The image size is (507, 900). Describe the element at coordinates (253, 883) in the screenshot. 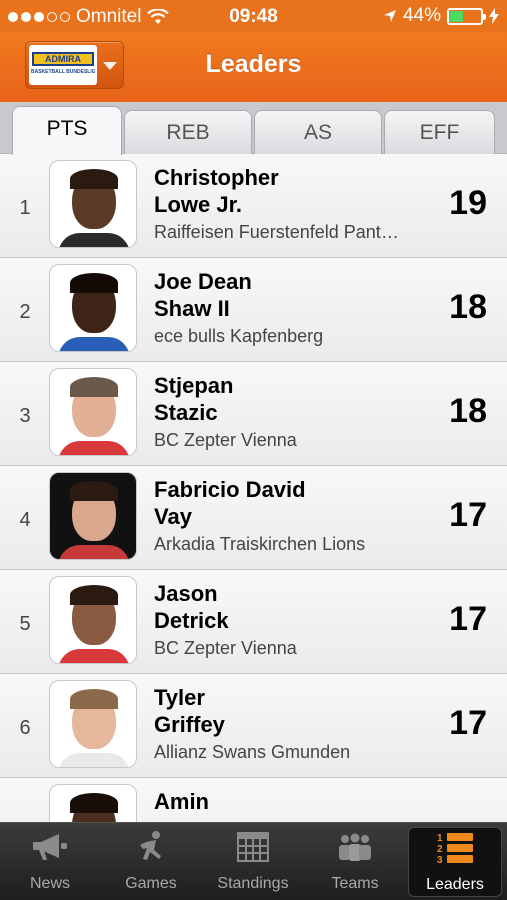

I see `nav-label: Standings` at that location.